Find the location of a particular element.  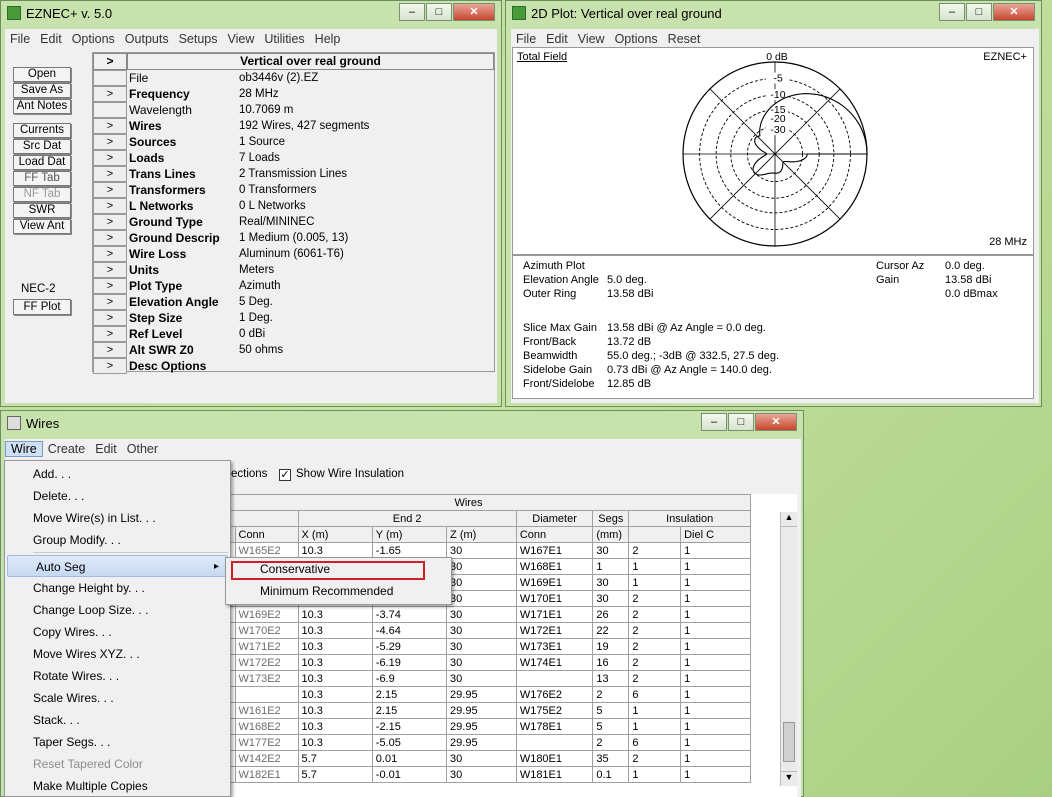

table-row: 10.3 2.15 29.95 W176E2 2 6 1 is located at coordinates (491, 694).